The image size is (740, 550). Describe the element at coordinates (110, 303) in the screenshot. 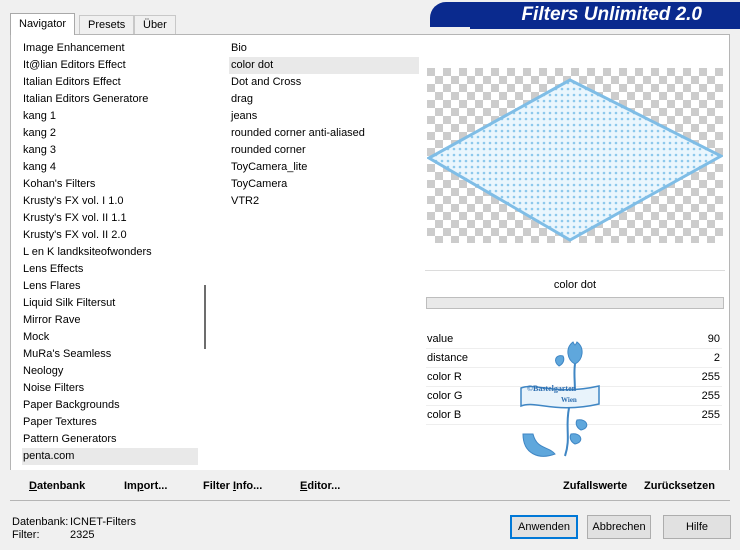

I see `category-item: Liquid Silk Filtersut` at that location.